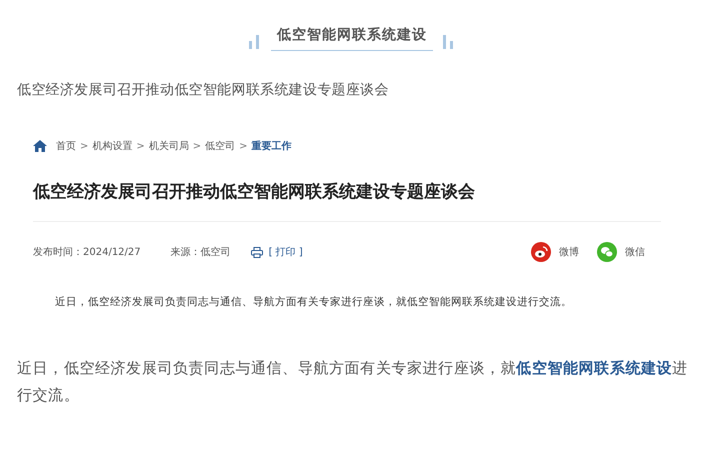 The image size is (704, 463). I want to click on share-link: 微博, so click(569, 252).